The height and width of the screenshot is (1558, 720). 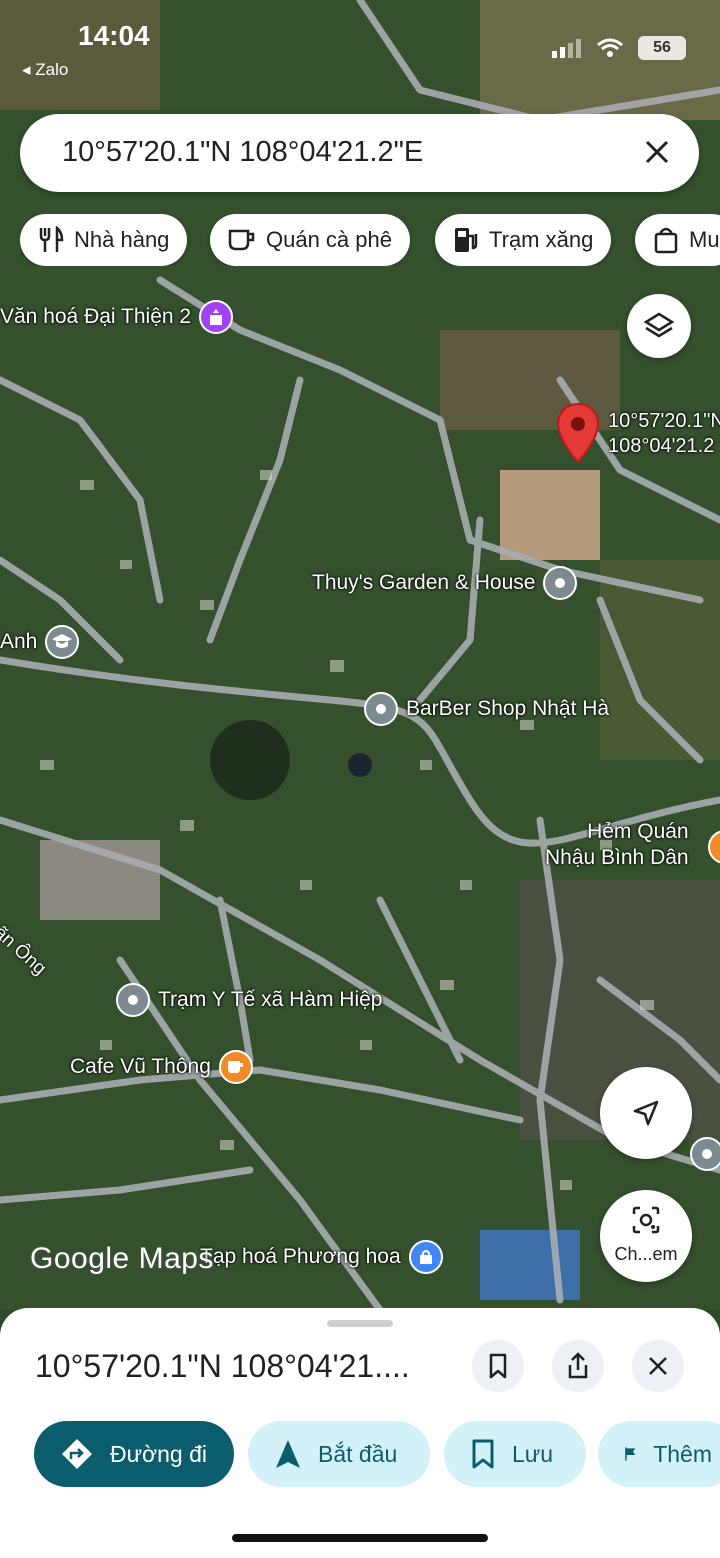 I want to click on poi-thuys-garden: Thuy's Garden & House, so click(x=445, y=583).